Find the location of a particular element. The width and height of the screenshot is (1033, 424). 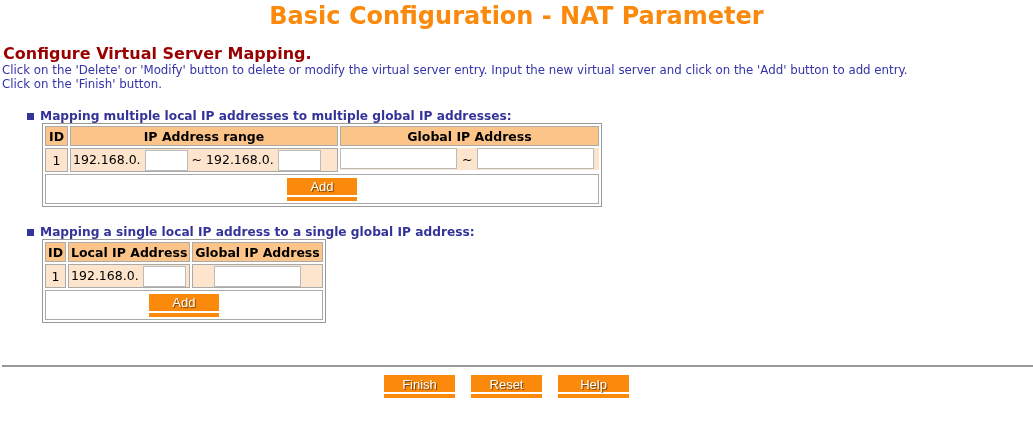

section-subheading: Mapping multiple local IP addresses to multiple global IP addresses: is located at coordinates (276, 116).